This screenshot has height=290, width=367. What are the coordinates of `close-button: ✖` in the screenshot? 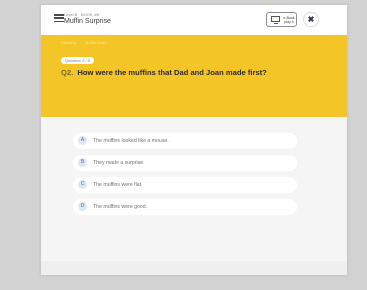 It's located at (311, 19).